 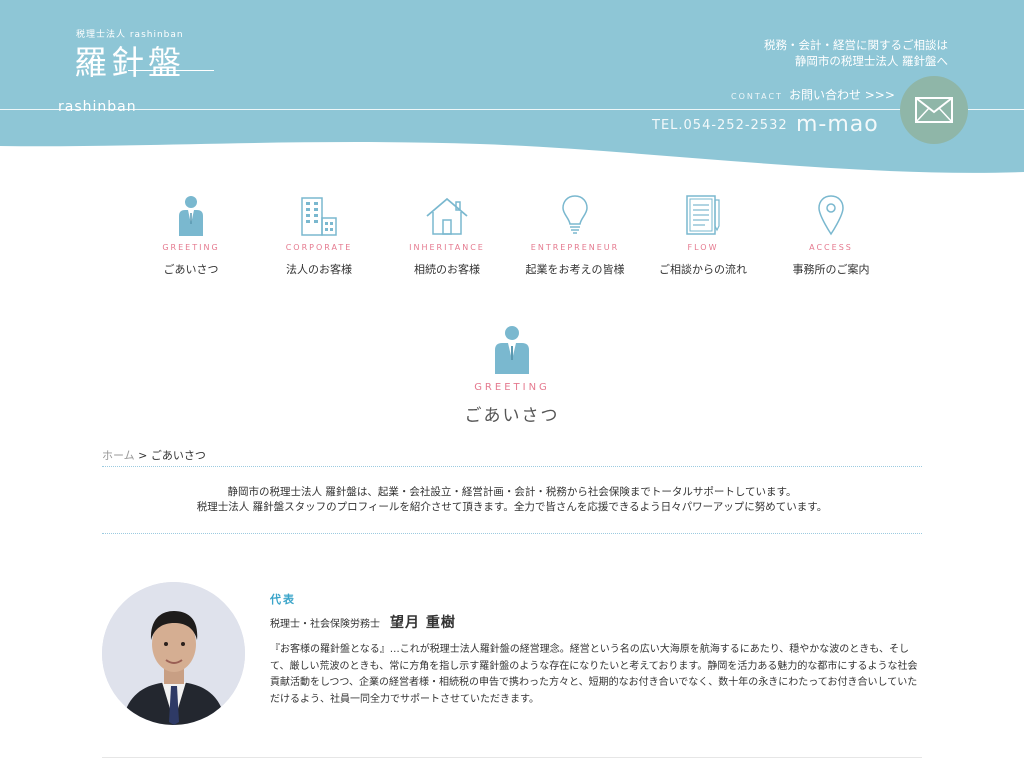 What do you see at coordinates (178, 455) in the screenshot?
I see `breadcrumb-current: ごあいさつ` at bounding box center [178, 455].